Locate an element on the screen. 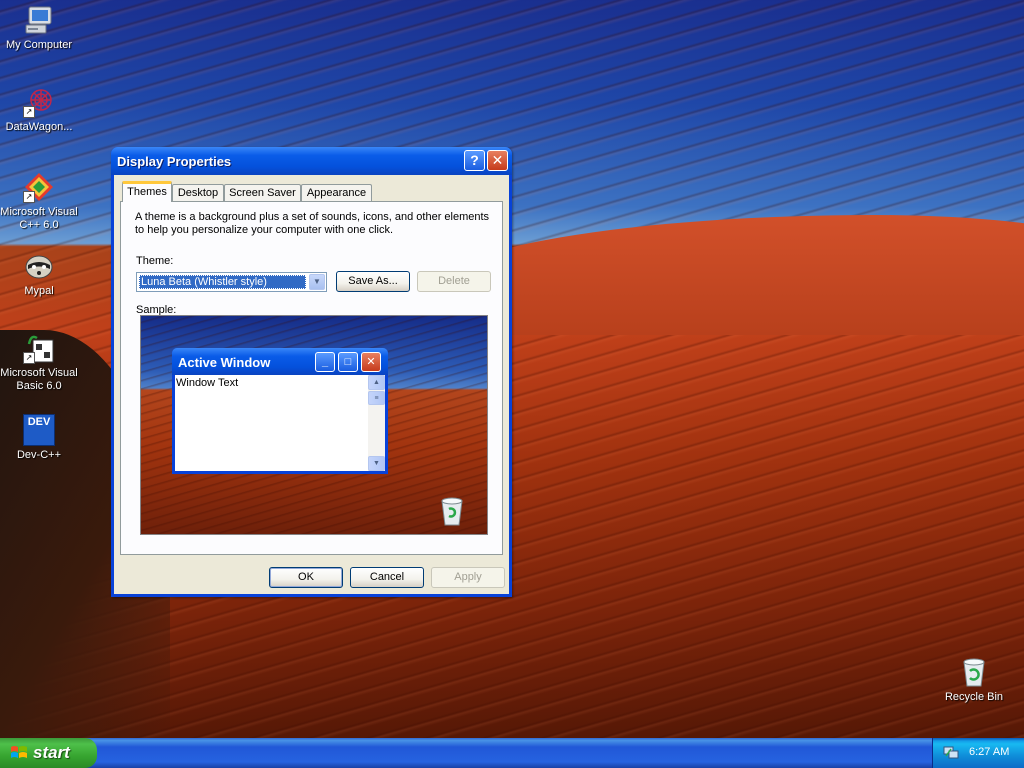 The height and width of the screenshot is (768, 1024). help-button: ? is located at coordinates (474, 160).